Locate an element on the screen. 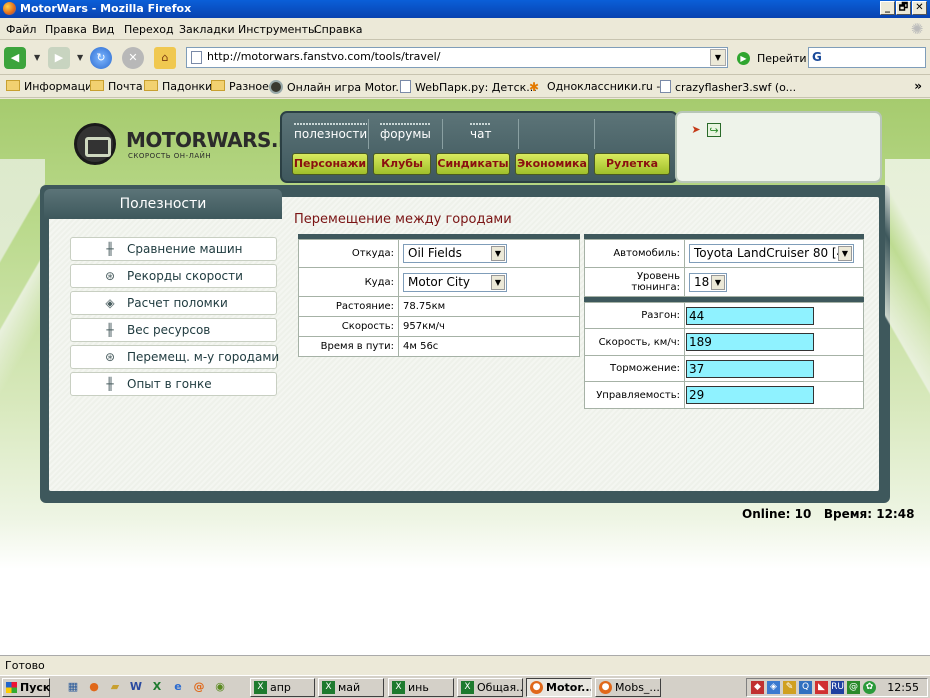 The image size is (930, 698). acceleration-cell: 44 is located at coordinates (774, 315).